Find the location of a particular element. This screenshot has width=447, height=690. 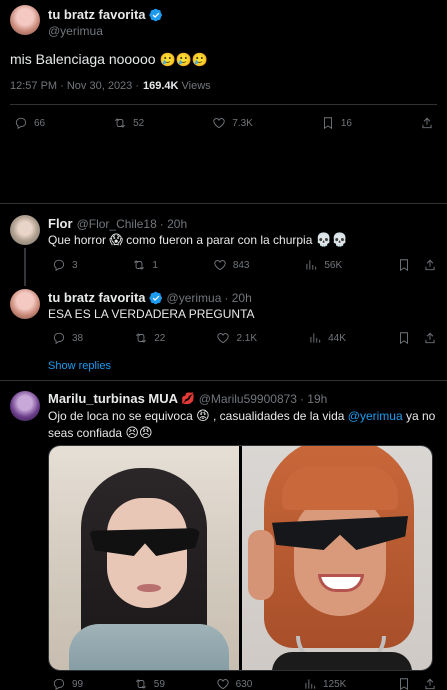

reply-text: Que horror is located at coordinates (77, 240).